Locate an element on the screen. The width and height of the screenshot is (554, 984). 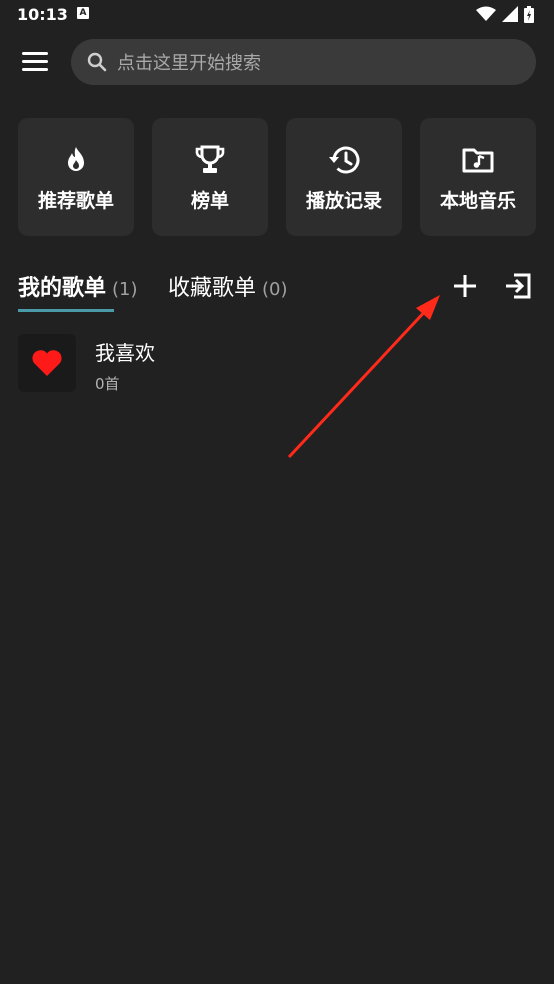
tab-my-playlists: 我的歌单 (1) is located at coordinates (78, 286).